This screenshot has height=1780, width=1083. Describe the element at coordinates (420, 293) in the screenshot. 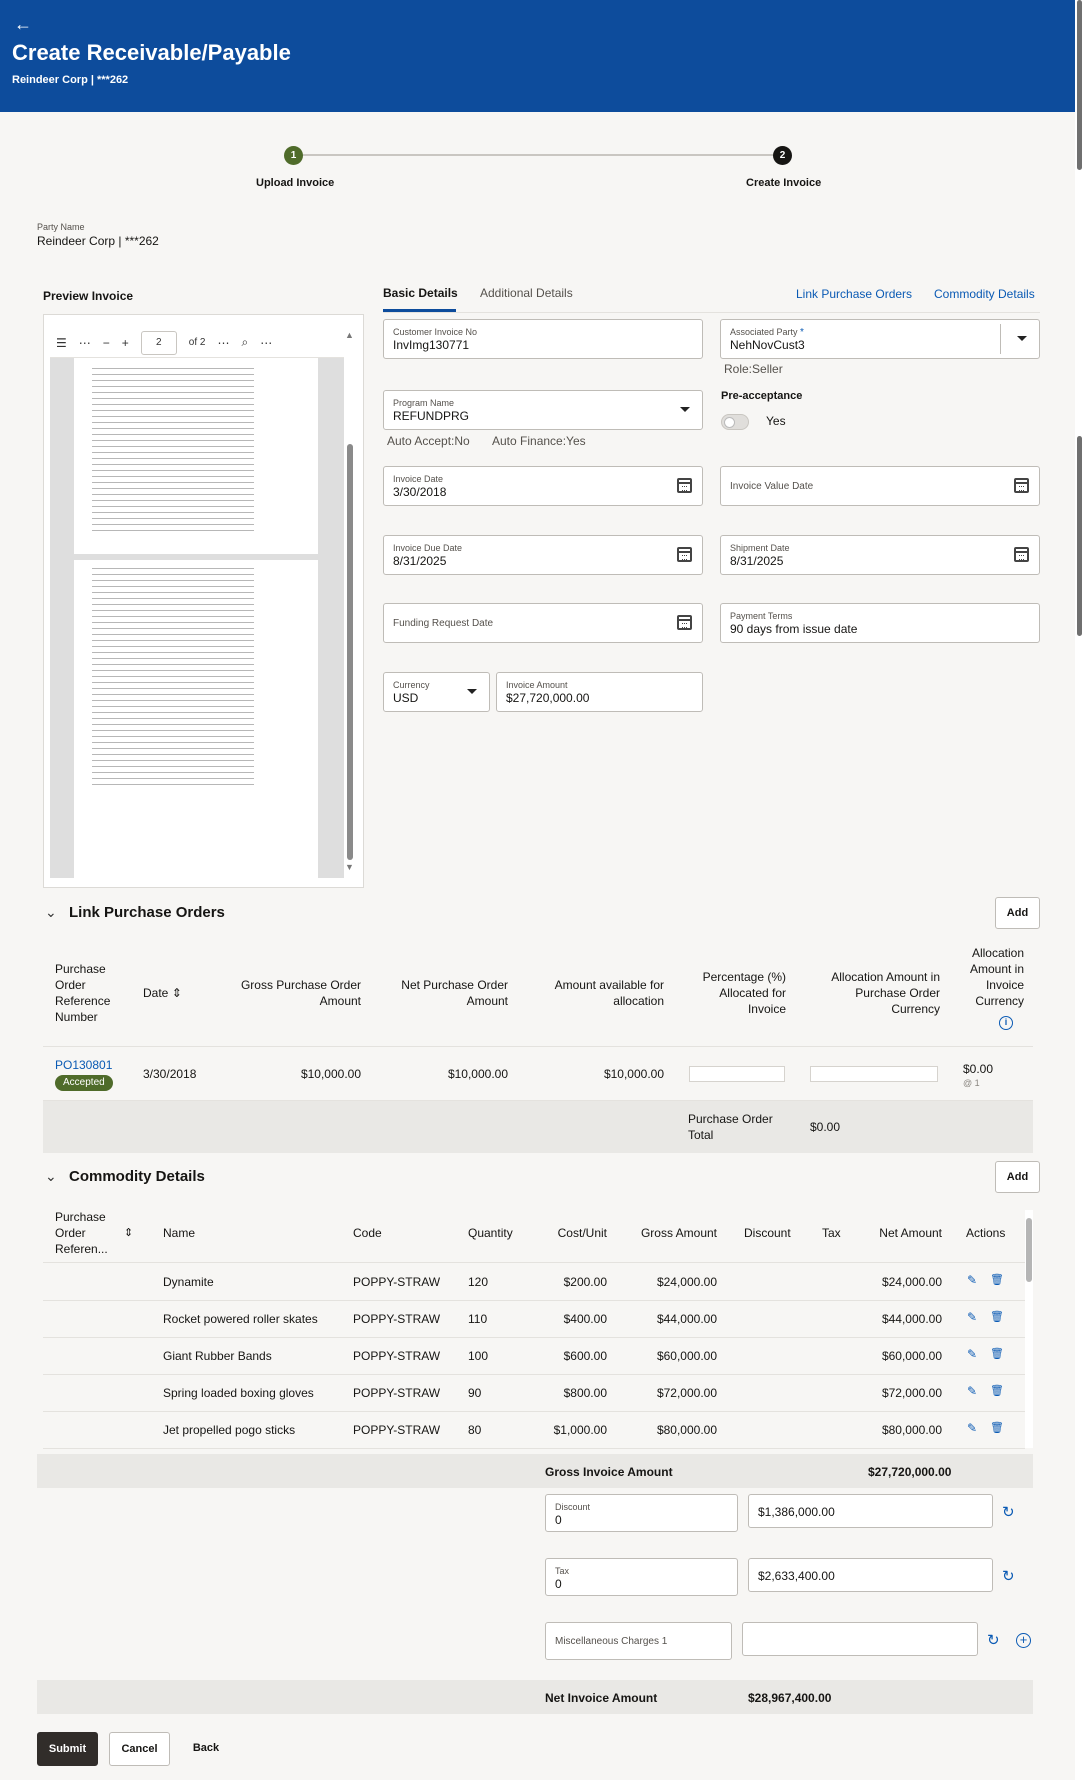

I see `tab-basic-details: Basic Details` at that location.